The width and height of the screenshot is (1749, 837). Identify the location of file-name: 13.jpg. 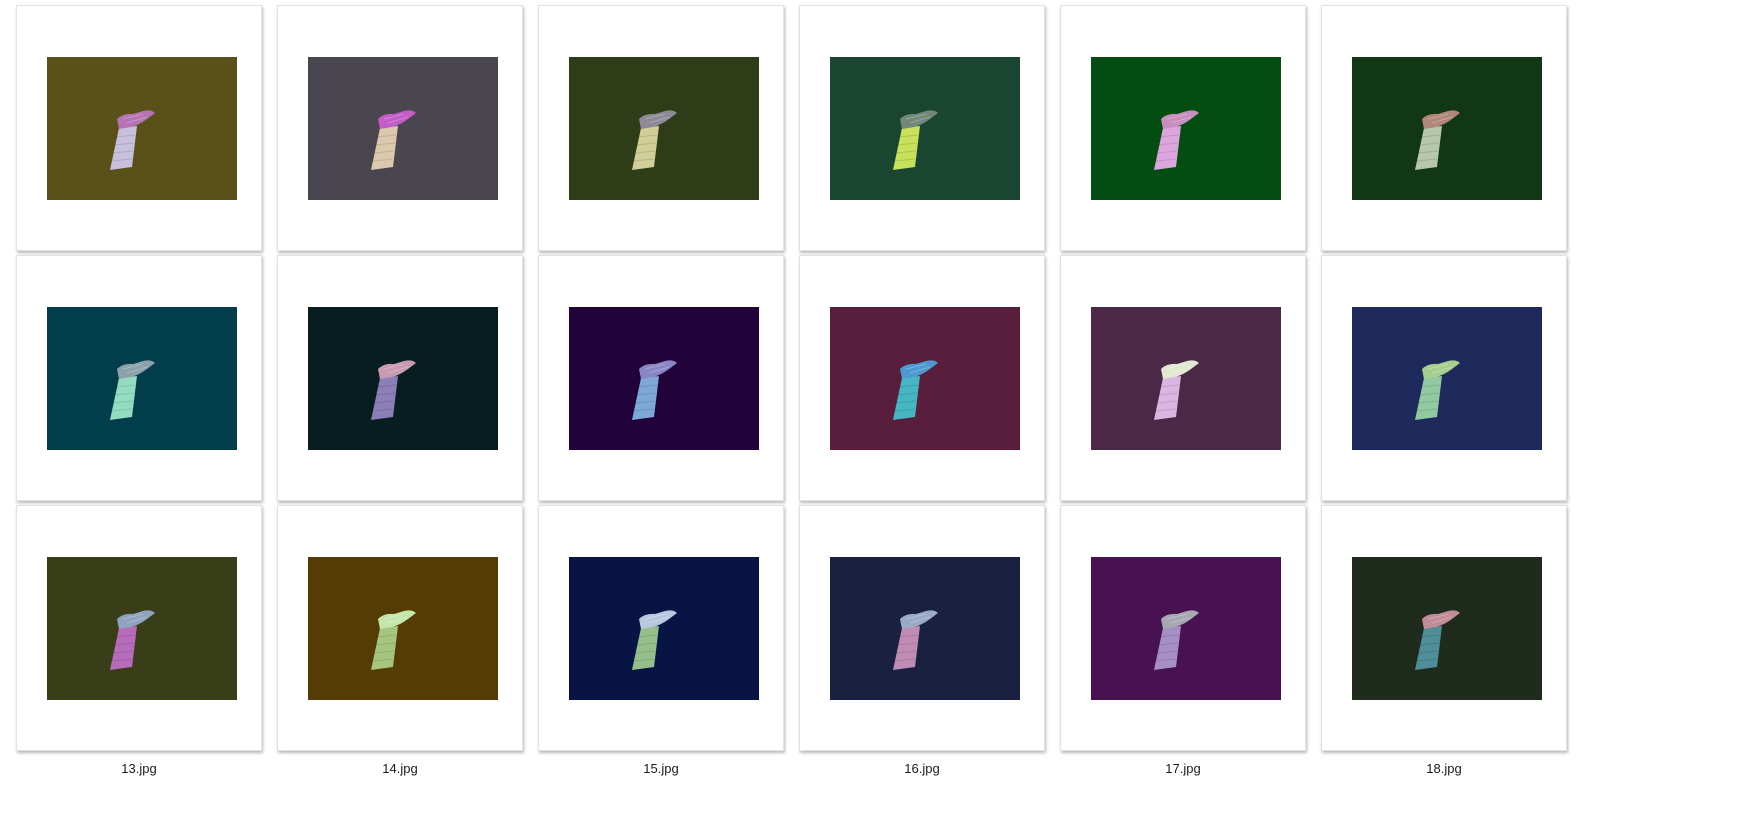
(139, 768).